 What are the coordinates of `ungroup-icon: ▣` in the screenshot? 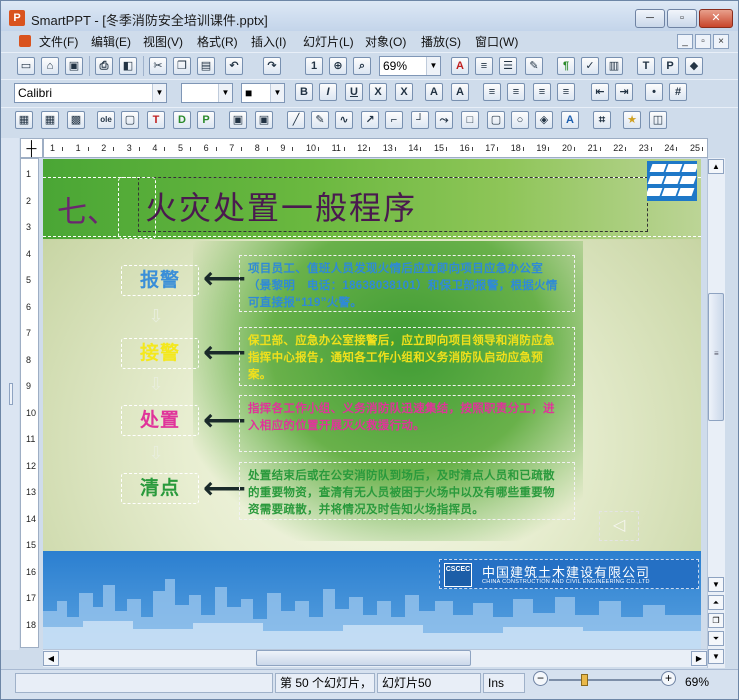 It's located at (264, 120).